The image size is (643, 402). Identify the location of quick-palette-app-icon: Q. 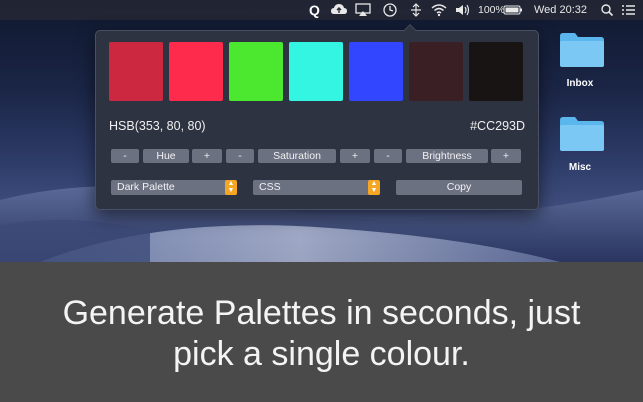
(315, 10).